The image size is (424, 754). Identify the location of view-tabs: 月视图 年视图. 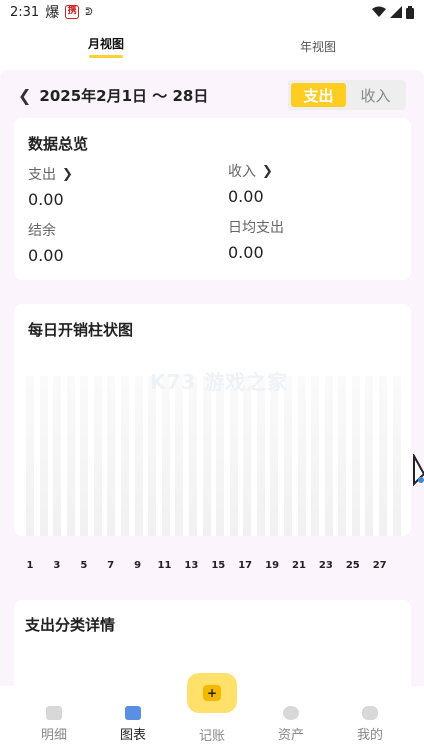
(212, 46).